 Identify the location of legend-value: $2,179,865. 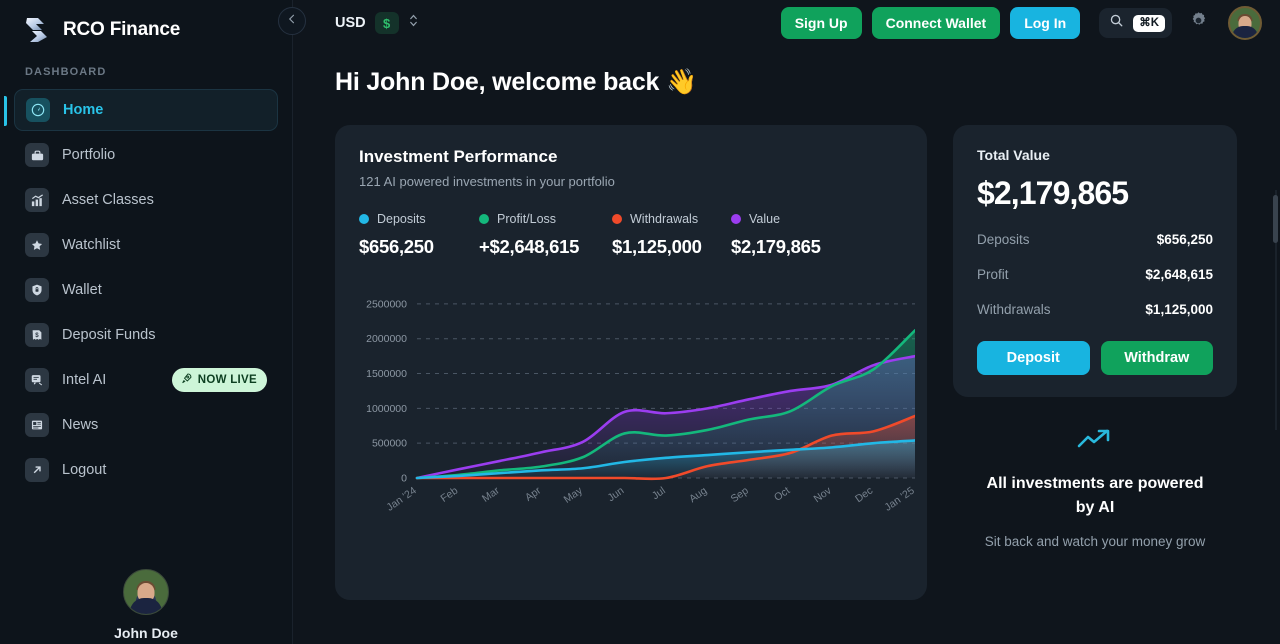
(776, 246).